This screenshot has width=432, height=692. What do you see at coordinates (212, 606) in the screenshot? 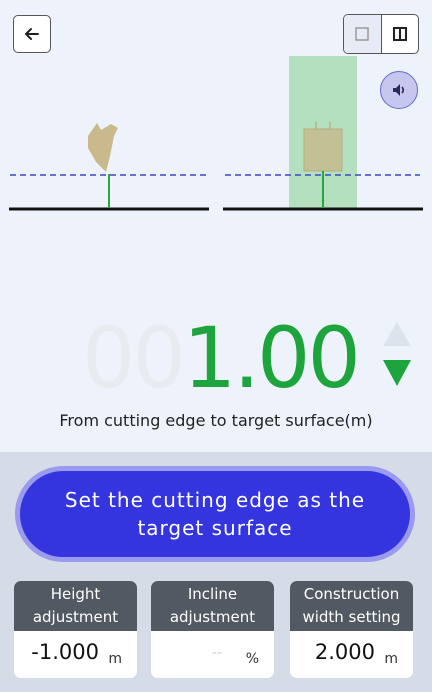
I see `incline-adjustment-label: Incline adjustment` at bounding box center [212, 606].